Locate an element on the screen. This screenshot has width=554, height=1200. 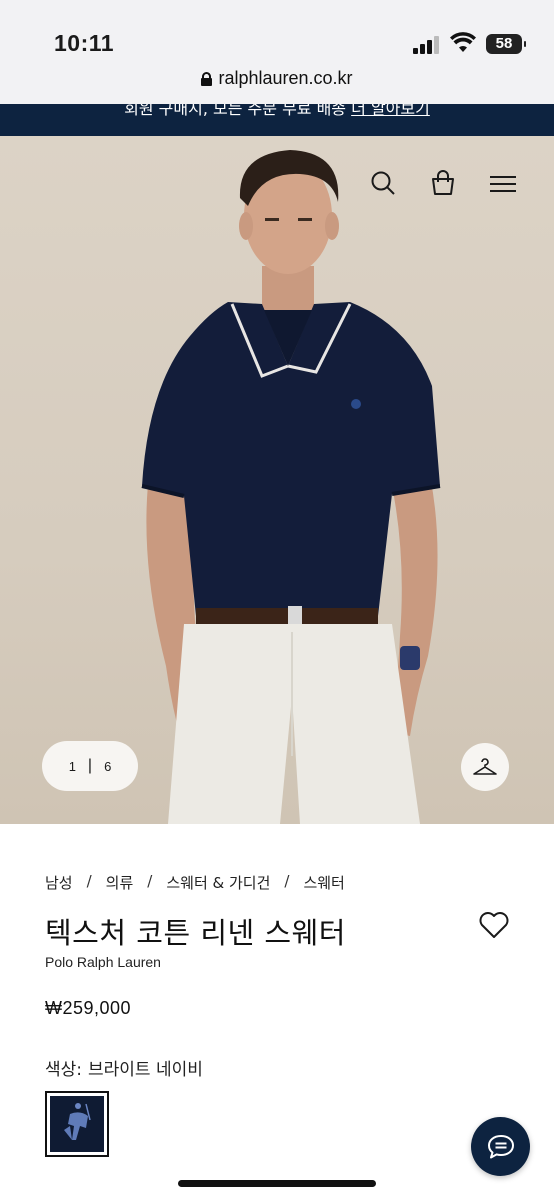
size-guide-button is located at coordinates (485, 767).